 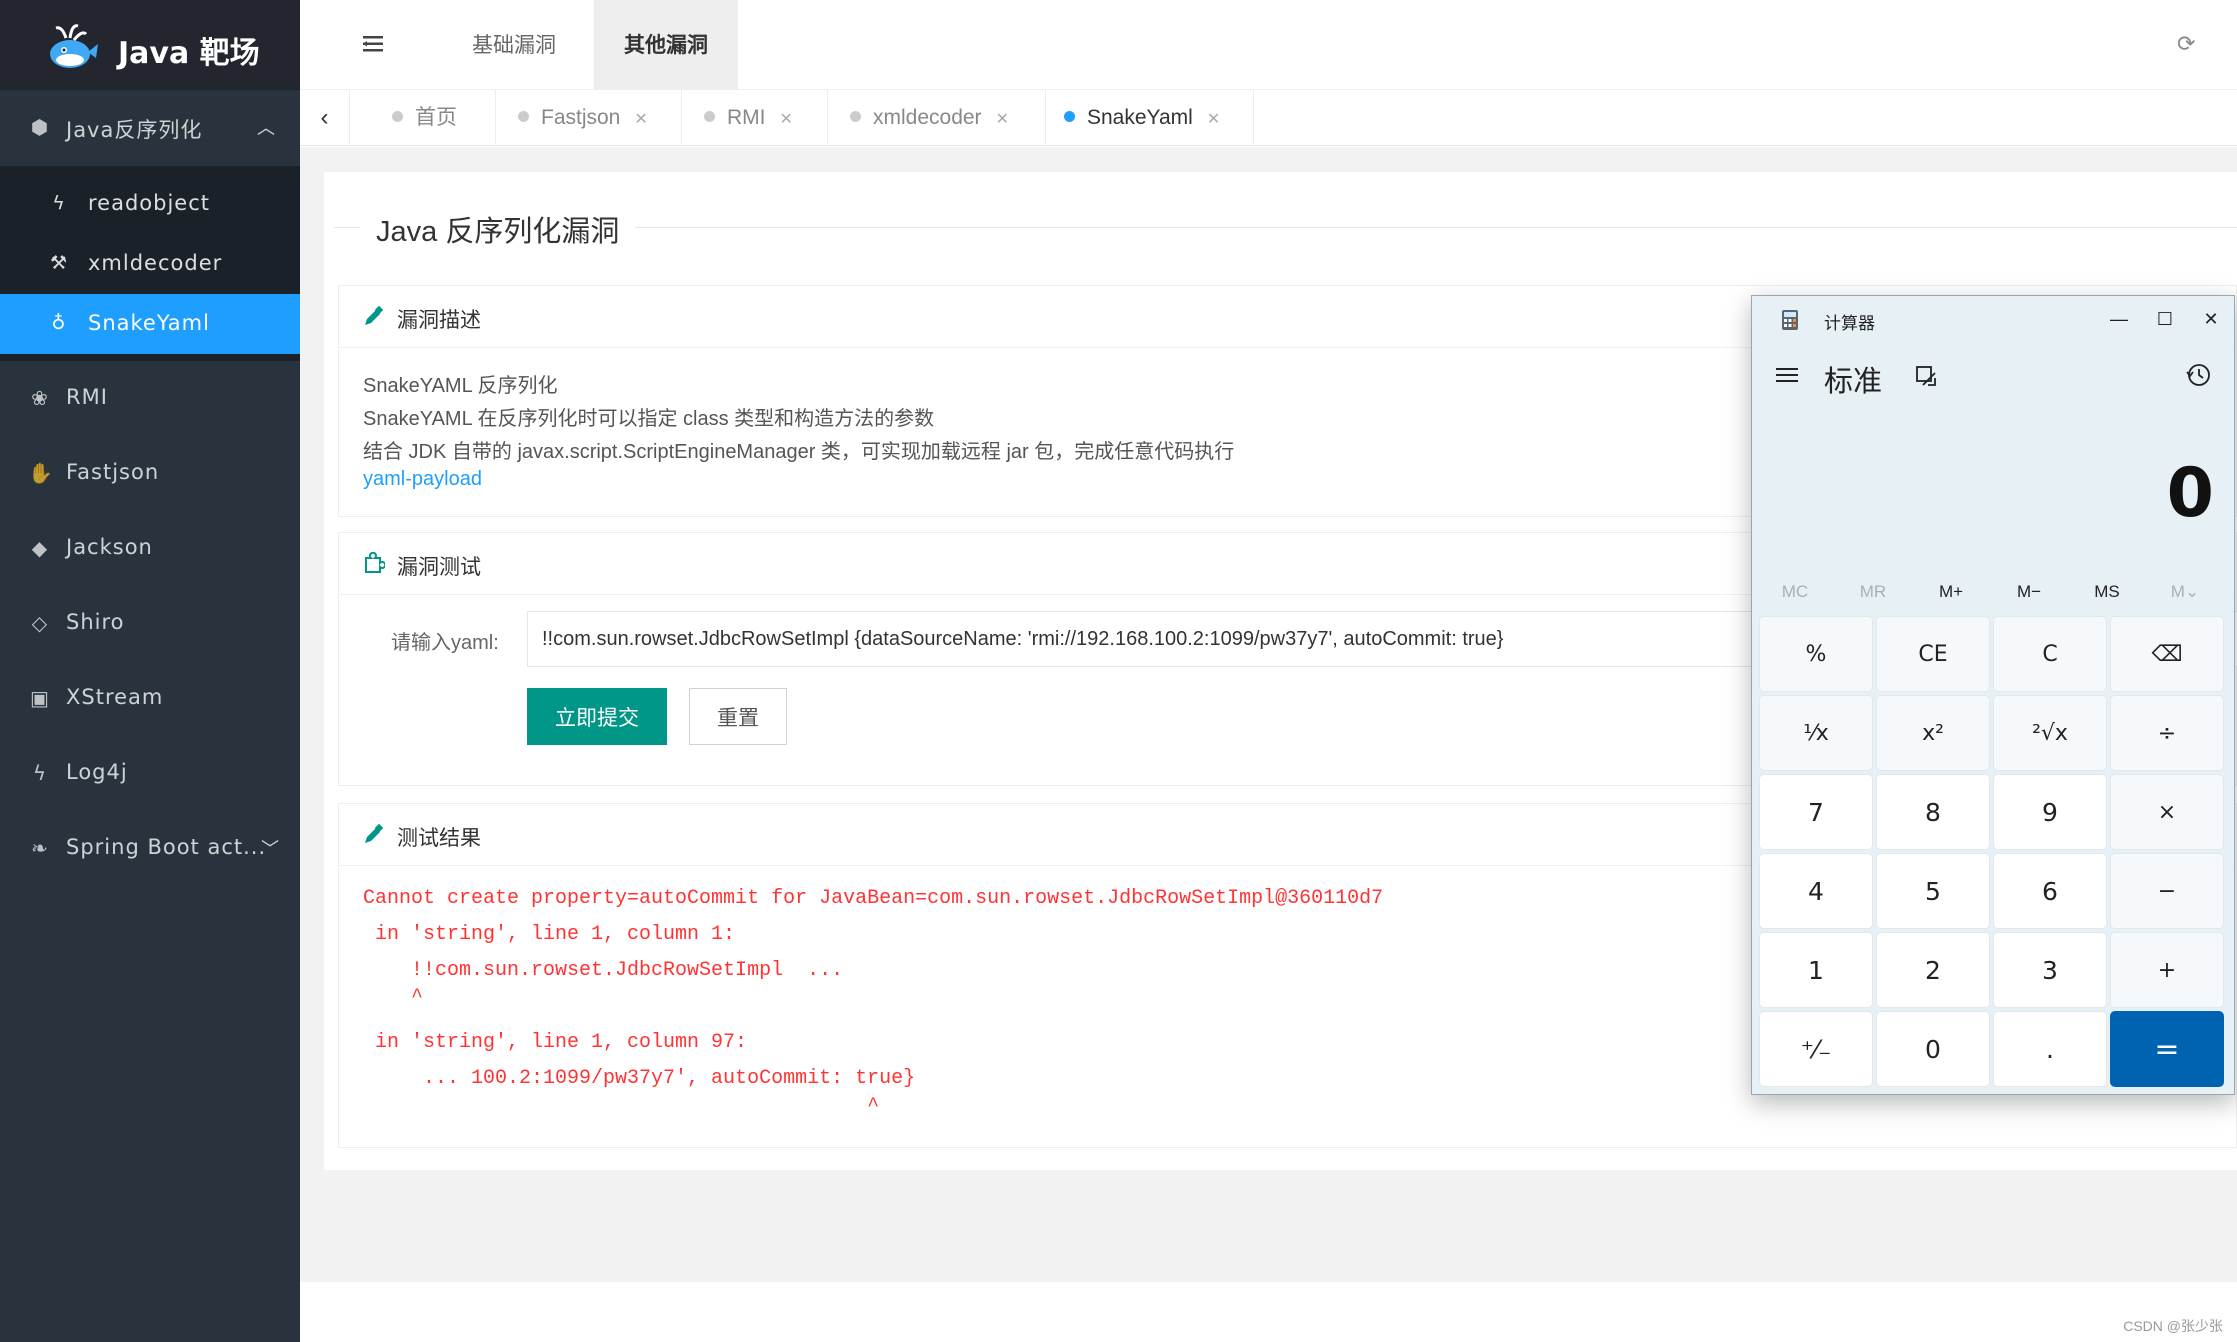 What do you see at coordinates (150, 548) in the screenshot?
I see `sidebar-item-jackson: ◆ Jackson` at bounding box center [150, 548].